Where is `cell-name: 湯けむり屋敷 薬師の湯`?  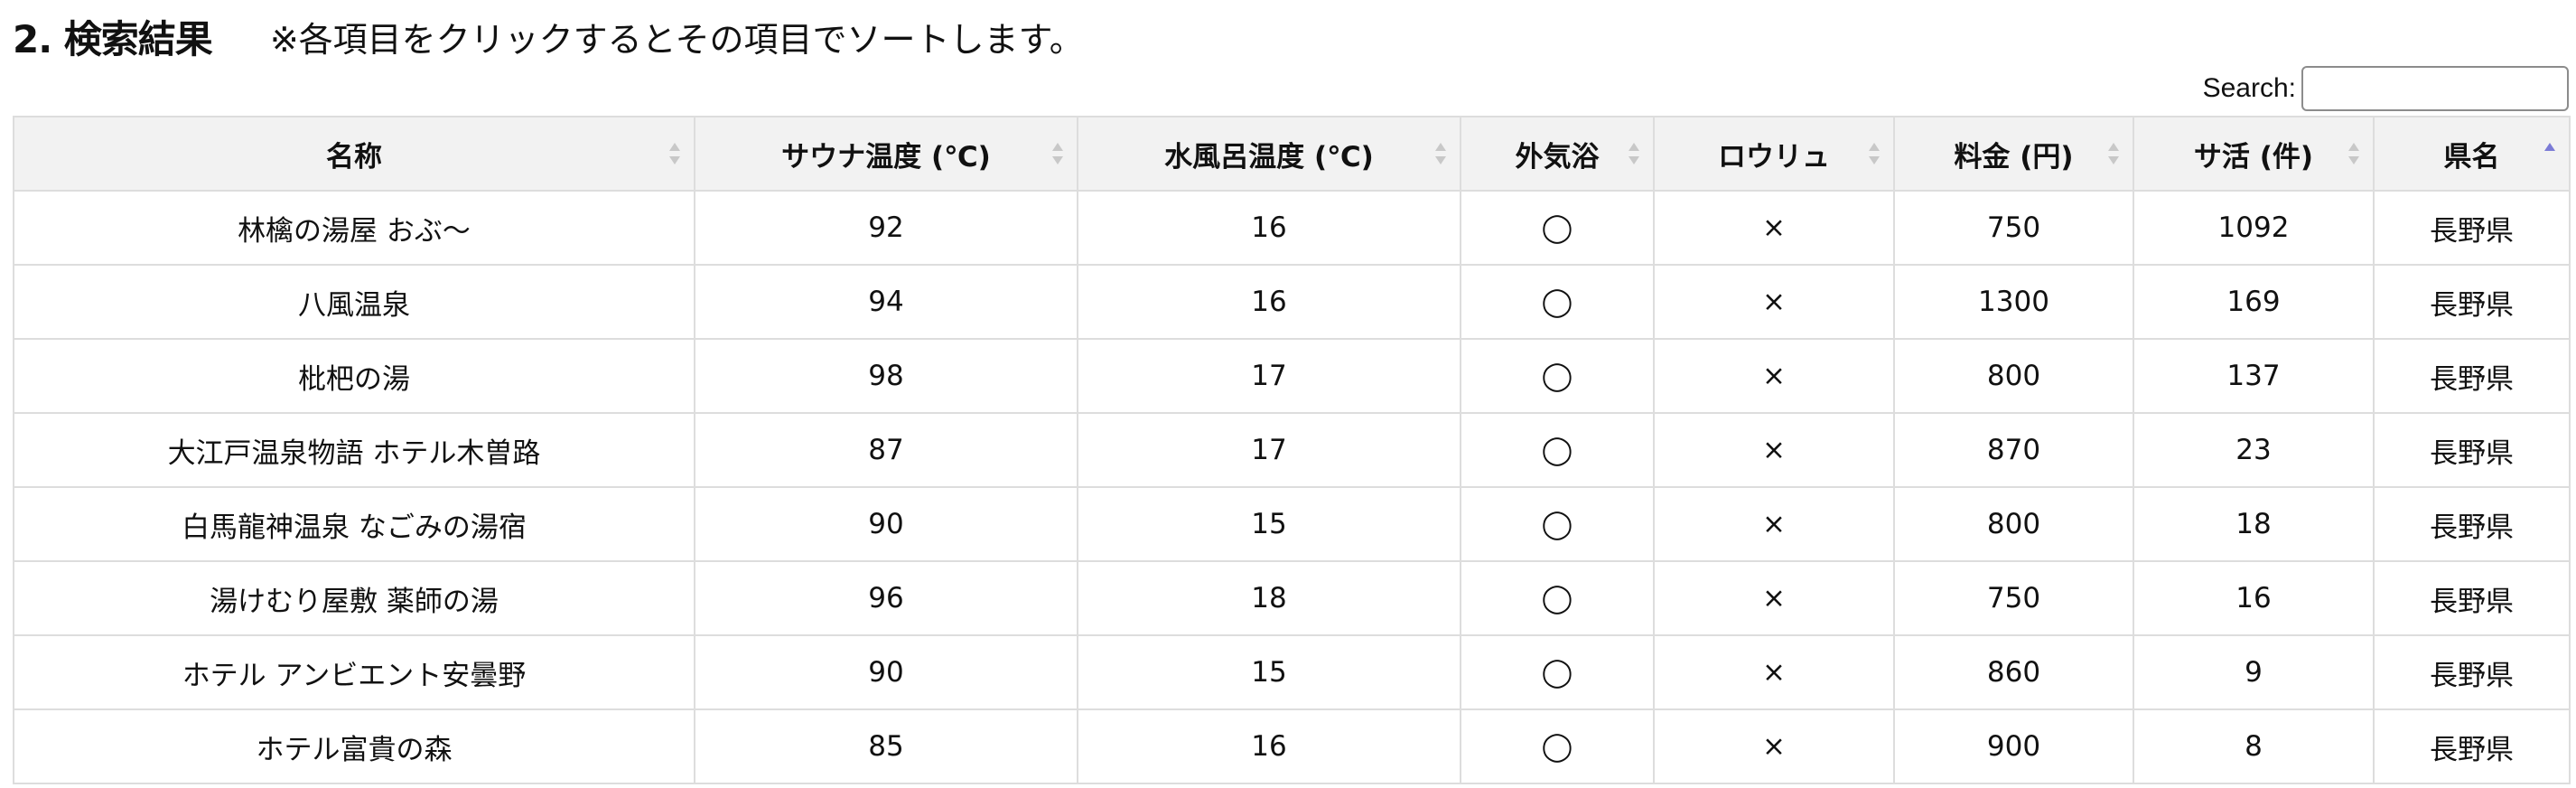 cell-name: 湯けむり屋敷 薬師の湯 is located at coordinates (354, 598).